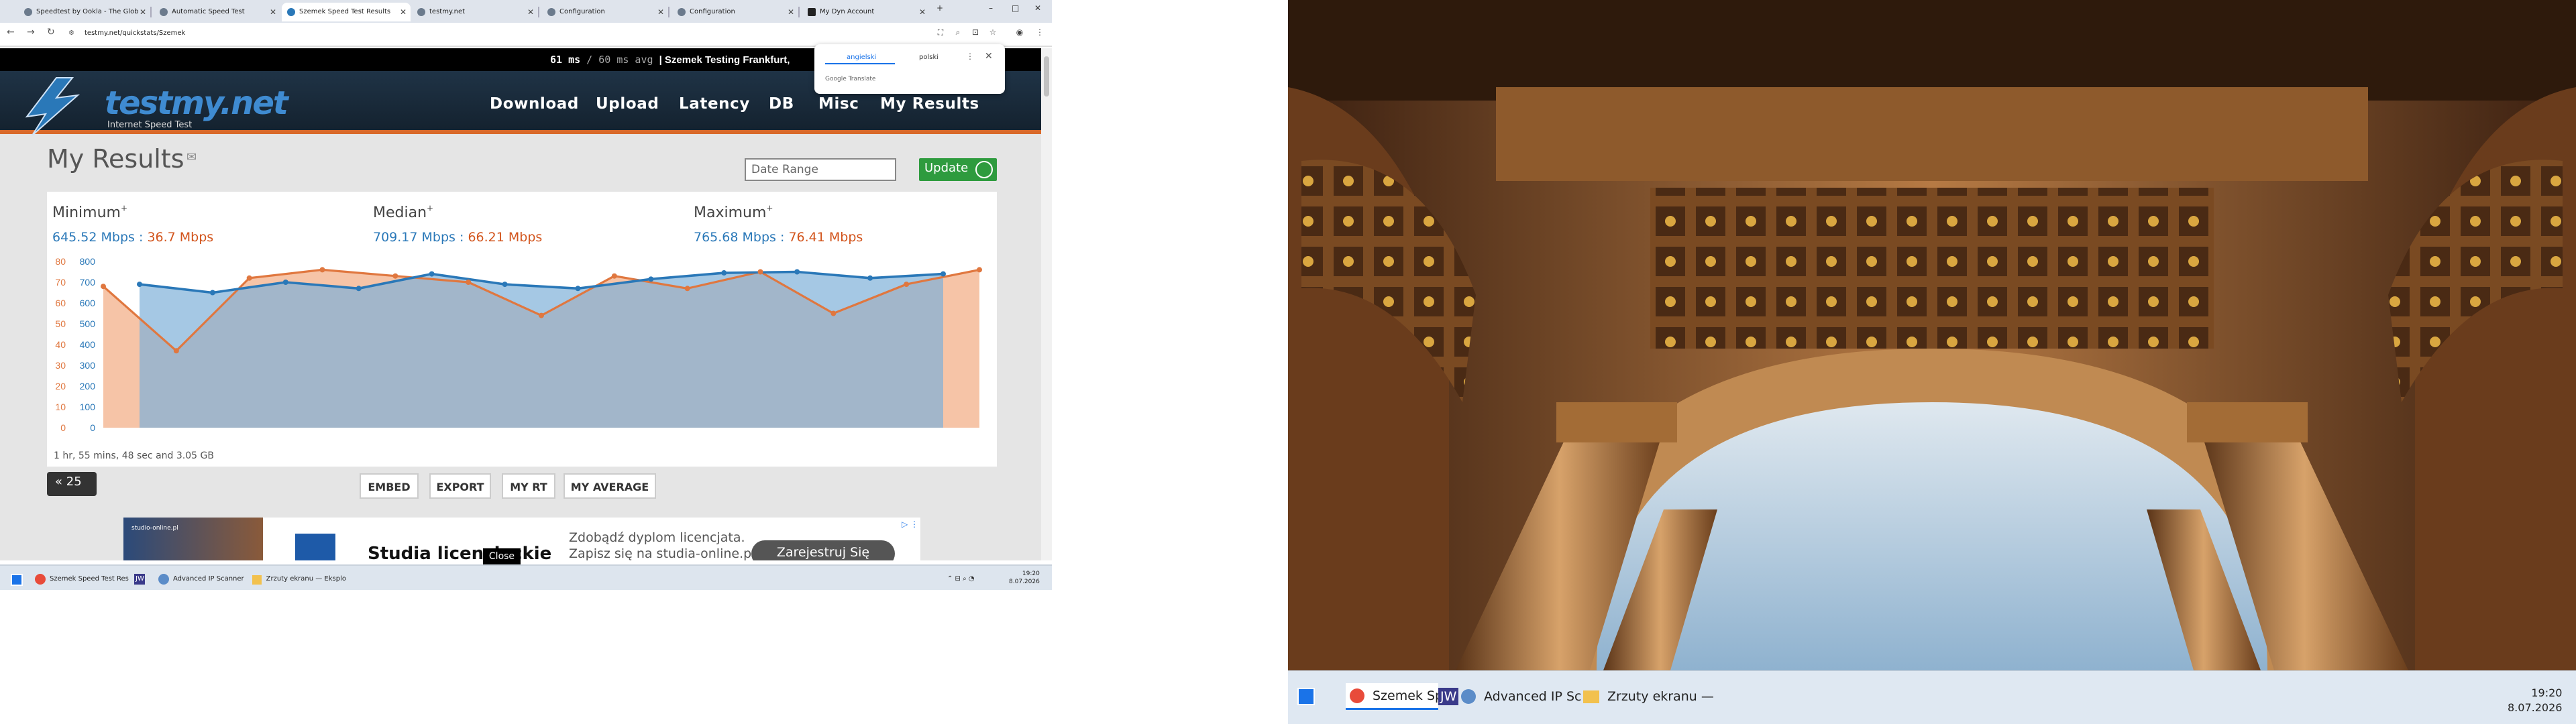  What do you see at coordinates (662, 553) in the screenshot?
I see `ad-subline-2: Zapisz się na studia-online.pl` at bounding box center [662, 553].